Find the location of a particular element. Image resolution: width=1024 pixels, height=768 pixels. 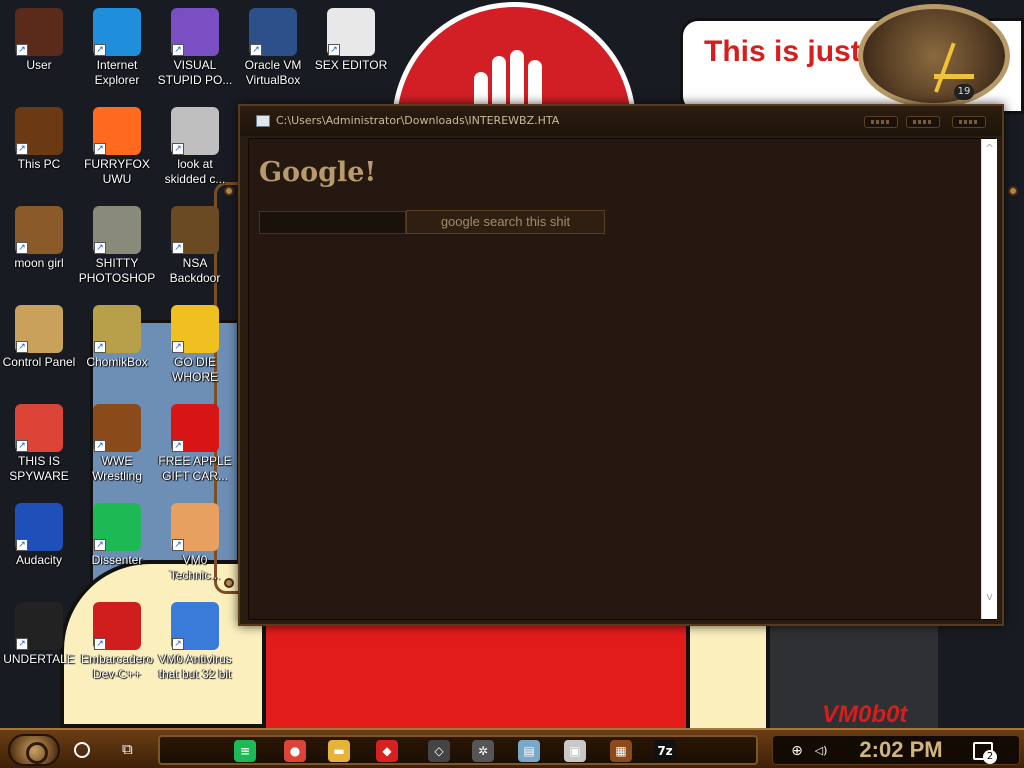

desktop-icon: ↗ SHITTY PHOTOSHOP is located at coordinates (117, 246).